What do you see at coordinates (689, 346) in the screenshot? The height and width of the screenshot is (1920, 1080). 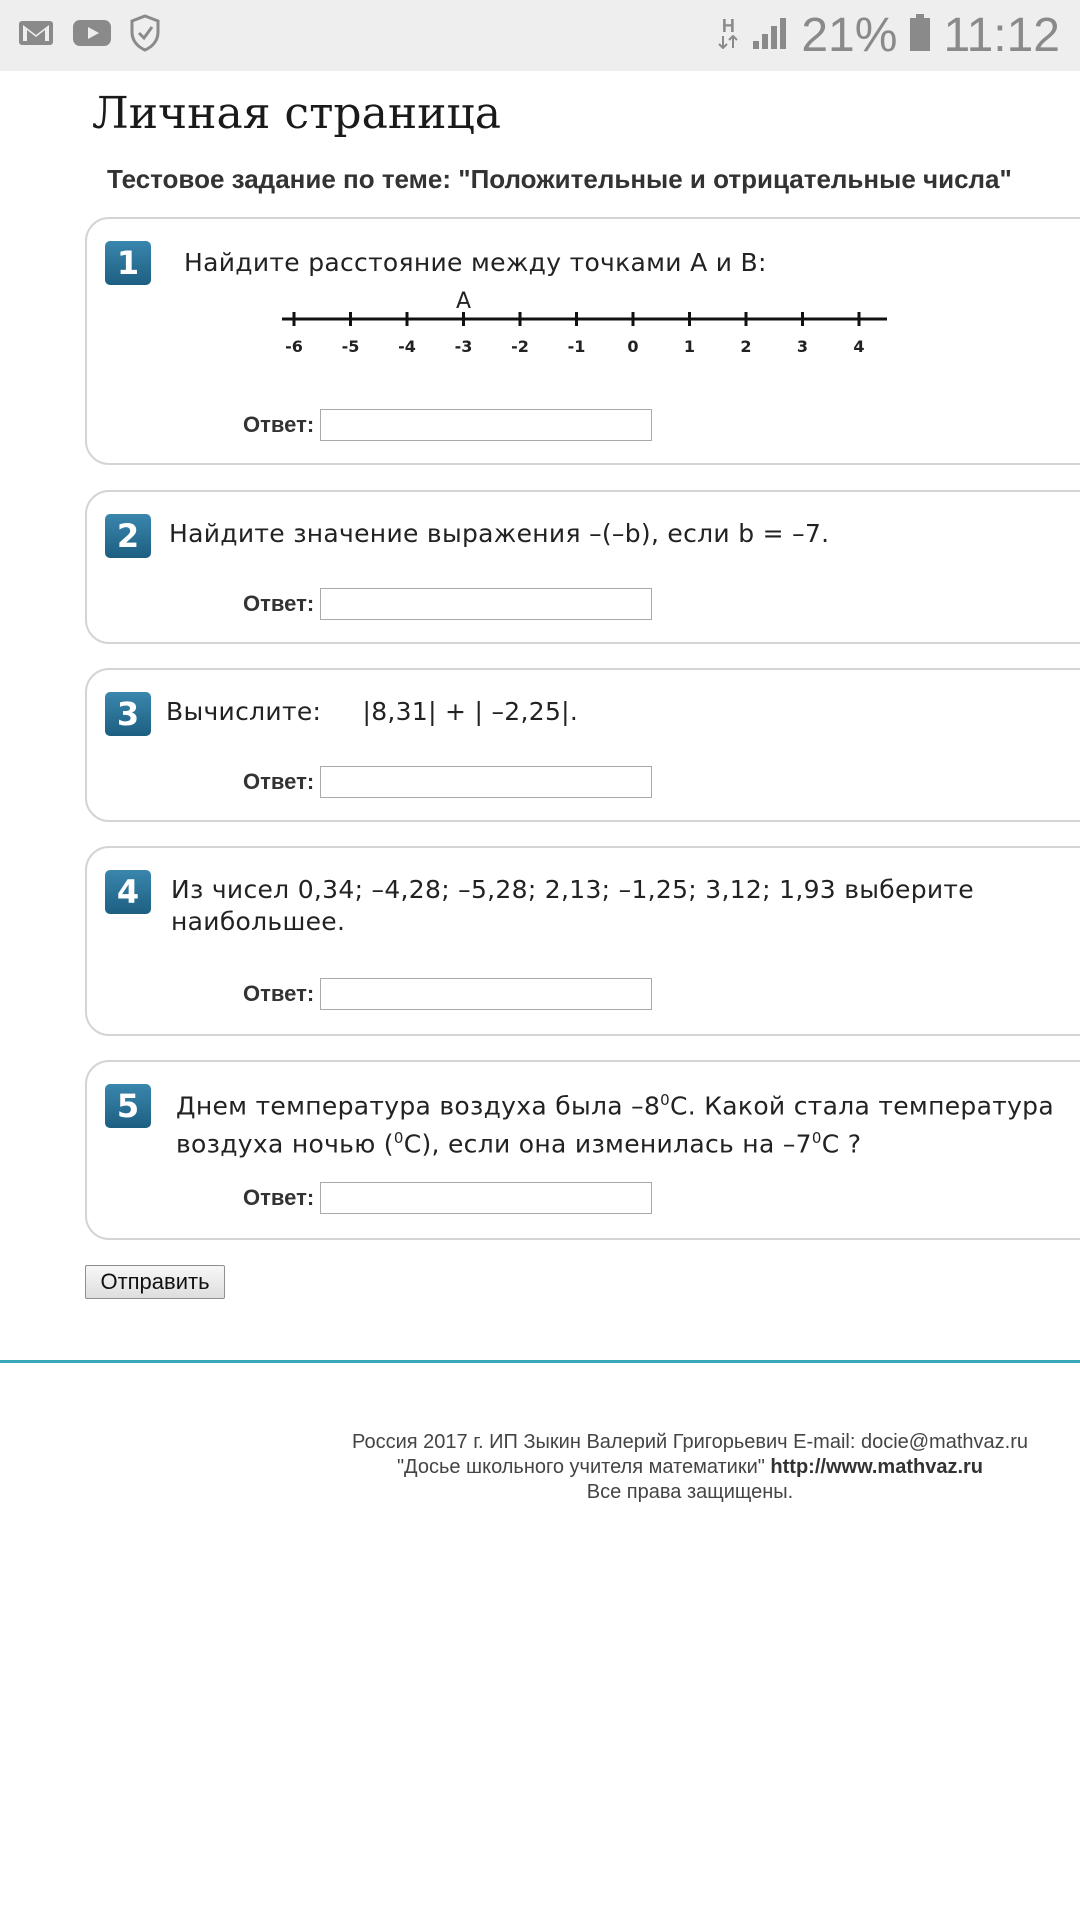 I see `number-line-tick-label: 1` at bounding box center [689, 346].